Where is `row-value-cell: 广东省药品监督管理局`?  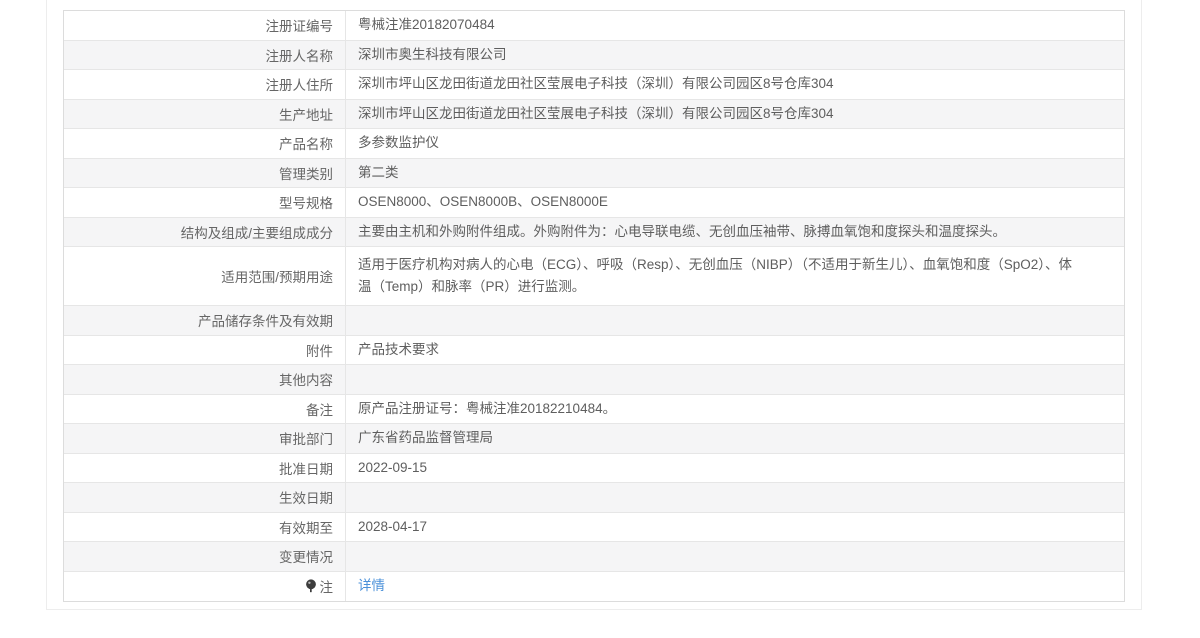 row-value-cell: 广东省药品监督管理局 is located at coordinates (735, 438).